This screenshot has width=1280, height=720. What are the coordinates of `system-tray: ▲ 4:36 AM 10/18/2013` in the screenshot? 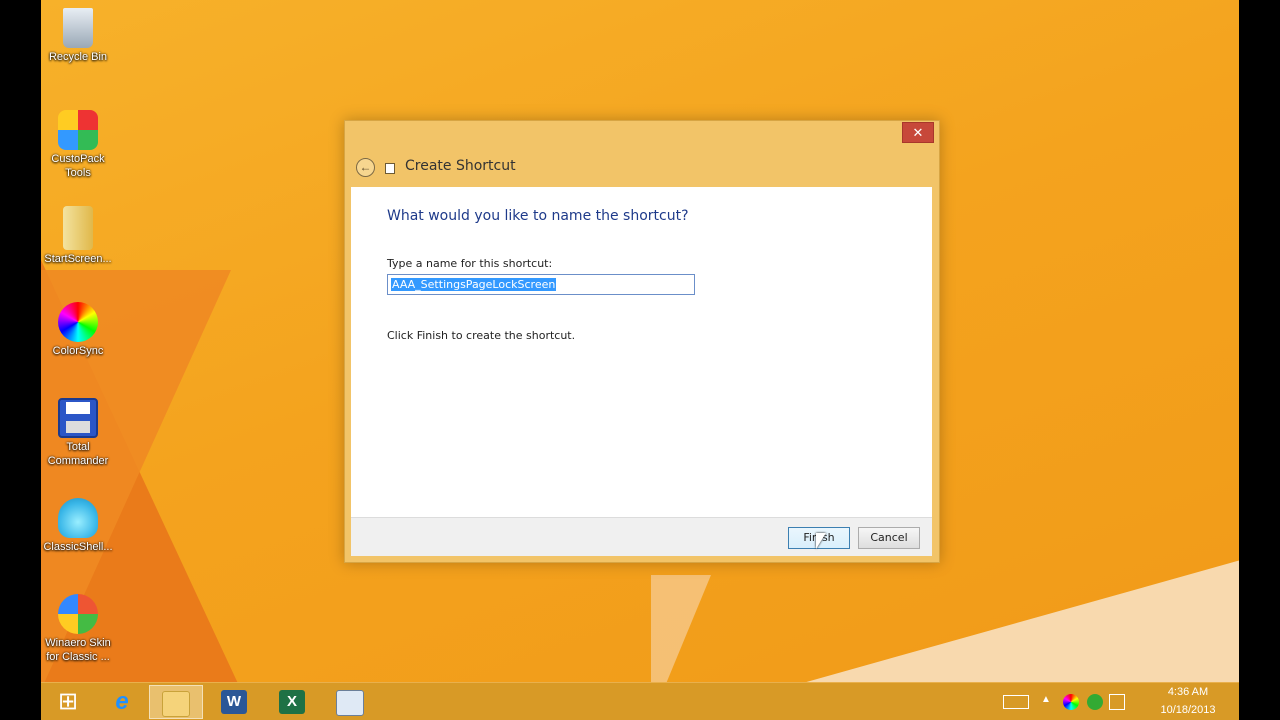 It's located at (1118, 701).